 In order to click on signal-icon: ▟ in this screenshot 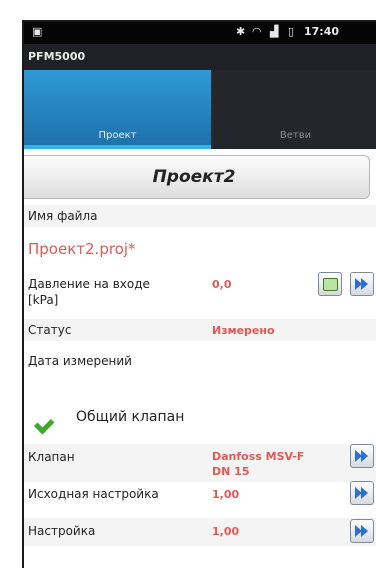, I will do `click(274, 31)`.